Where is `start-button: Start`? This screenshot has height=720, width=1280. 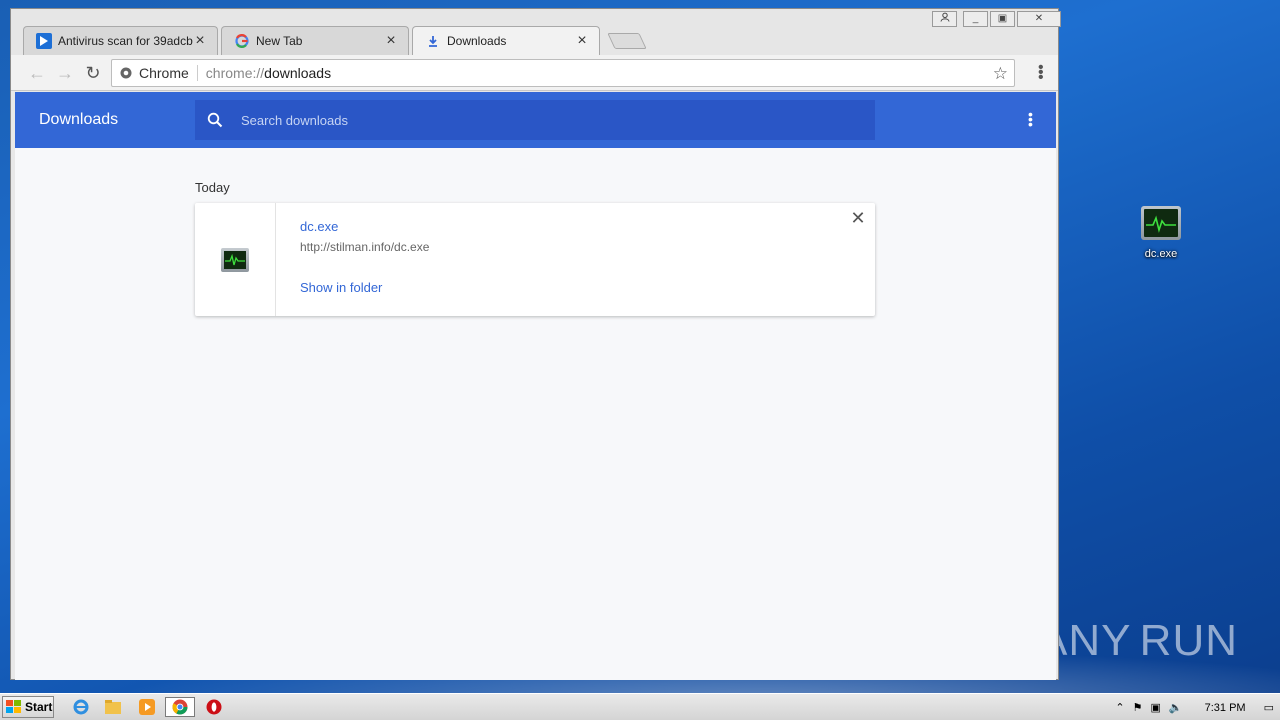
start-button: Start is located at coordinates (28, 707).